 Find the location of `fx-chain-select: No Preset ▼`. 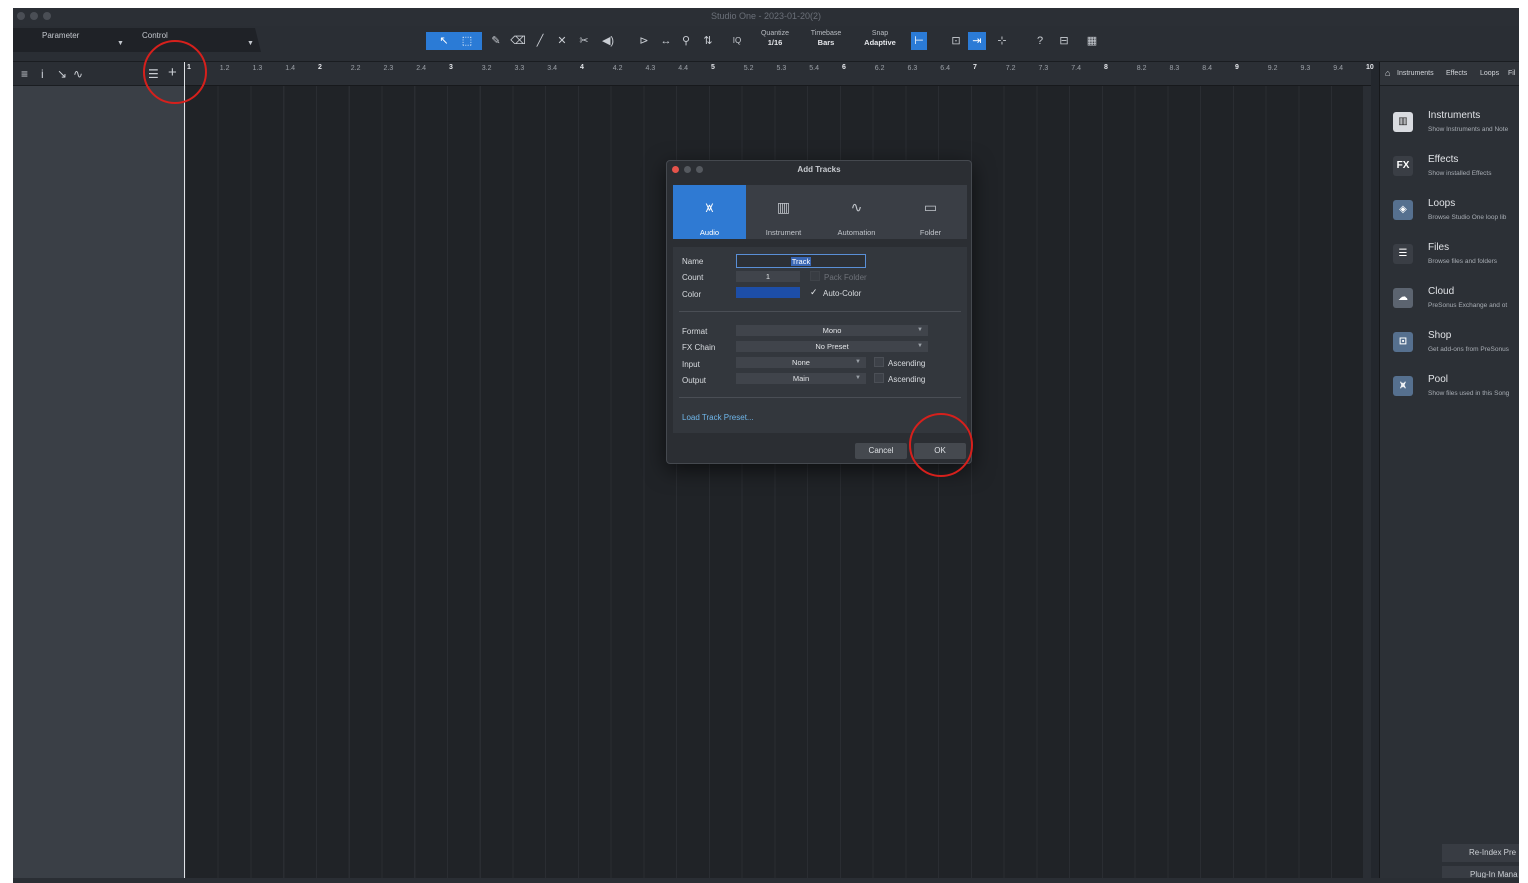

fx-chain-select: No Preset ▼ is located at coordinates (832, 346).